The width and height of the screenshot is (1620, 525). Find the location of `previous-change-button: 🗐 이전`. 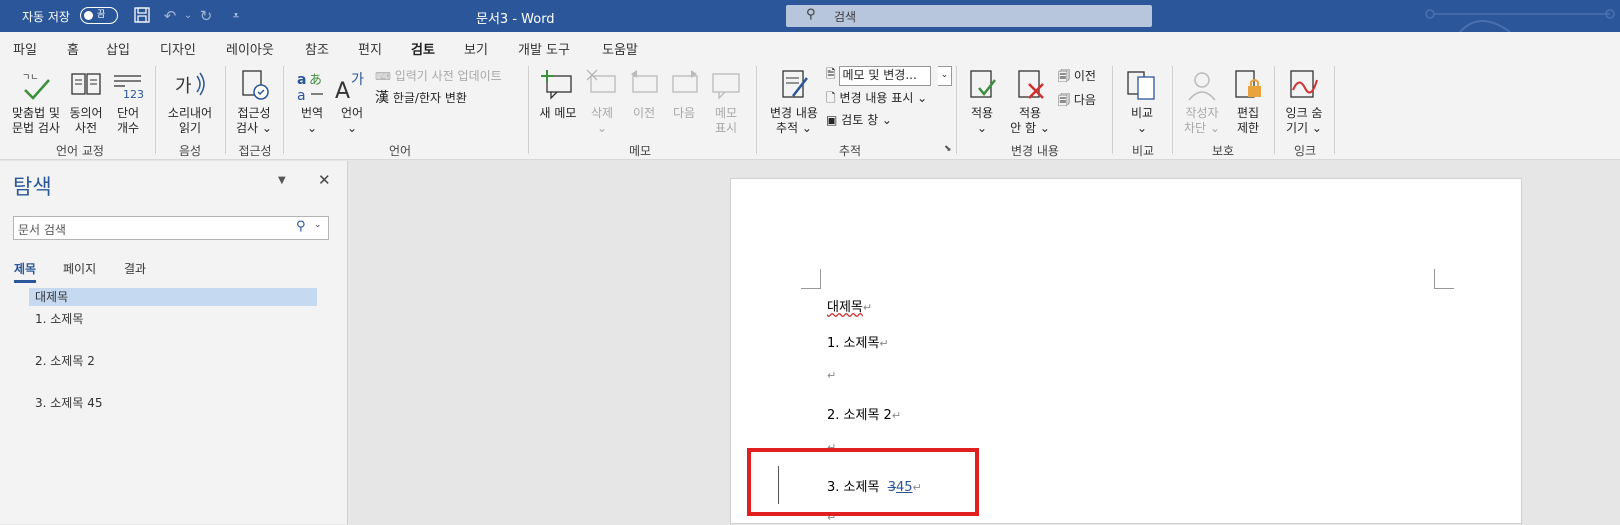

previous-change-button: 🗐 이전 is located at coordinates (1077, 76).